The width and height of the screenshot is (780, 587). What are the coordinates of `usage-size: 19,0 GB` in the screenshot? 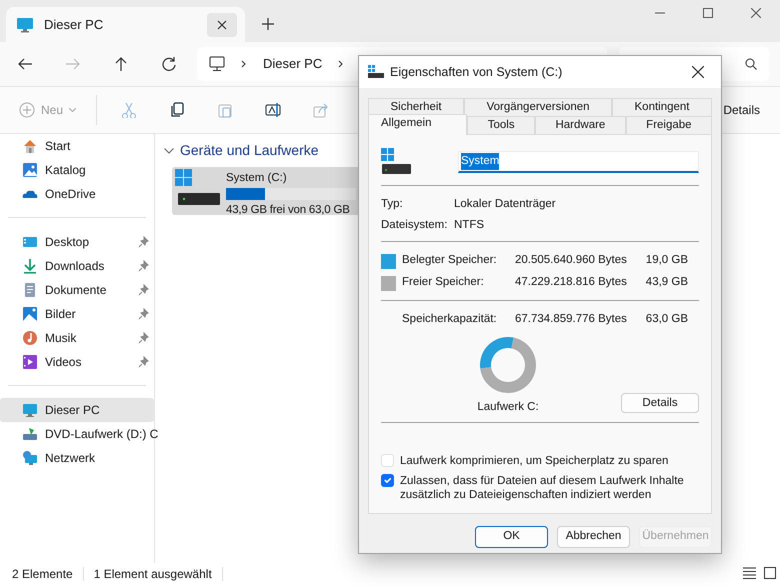 It's located at (666, 260).